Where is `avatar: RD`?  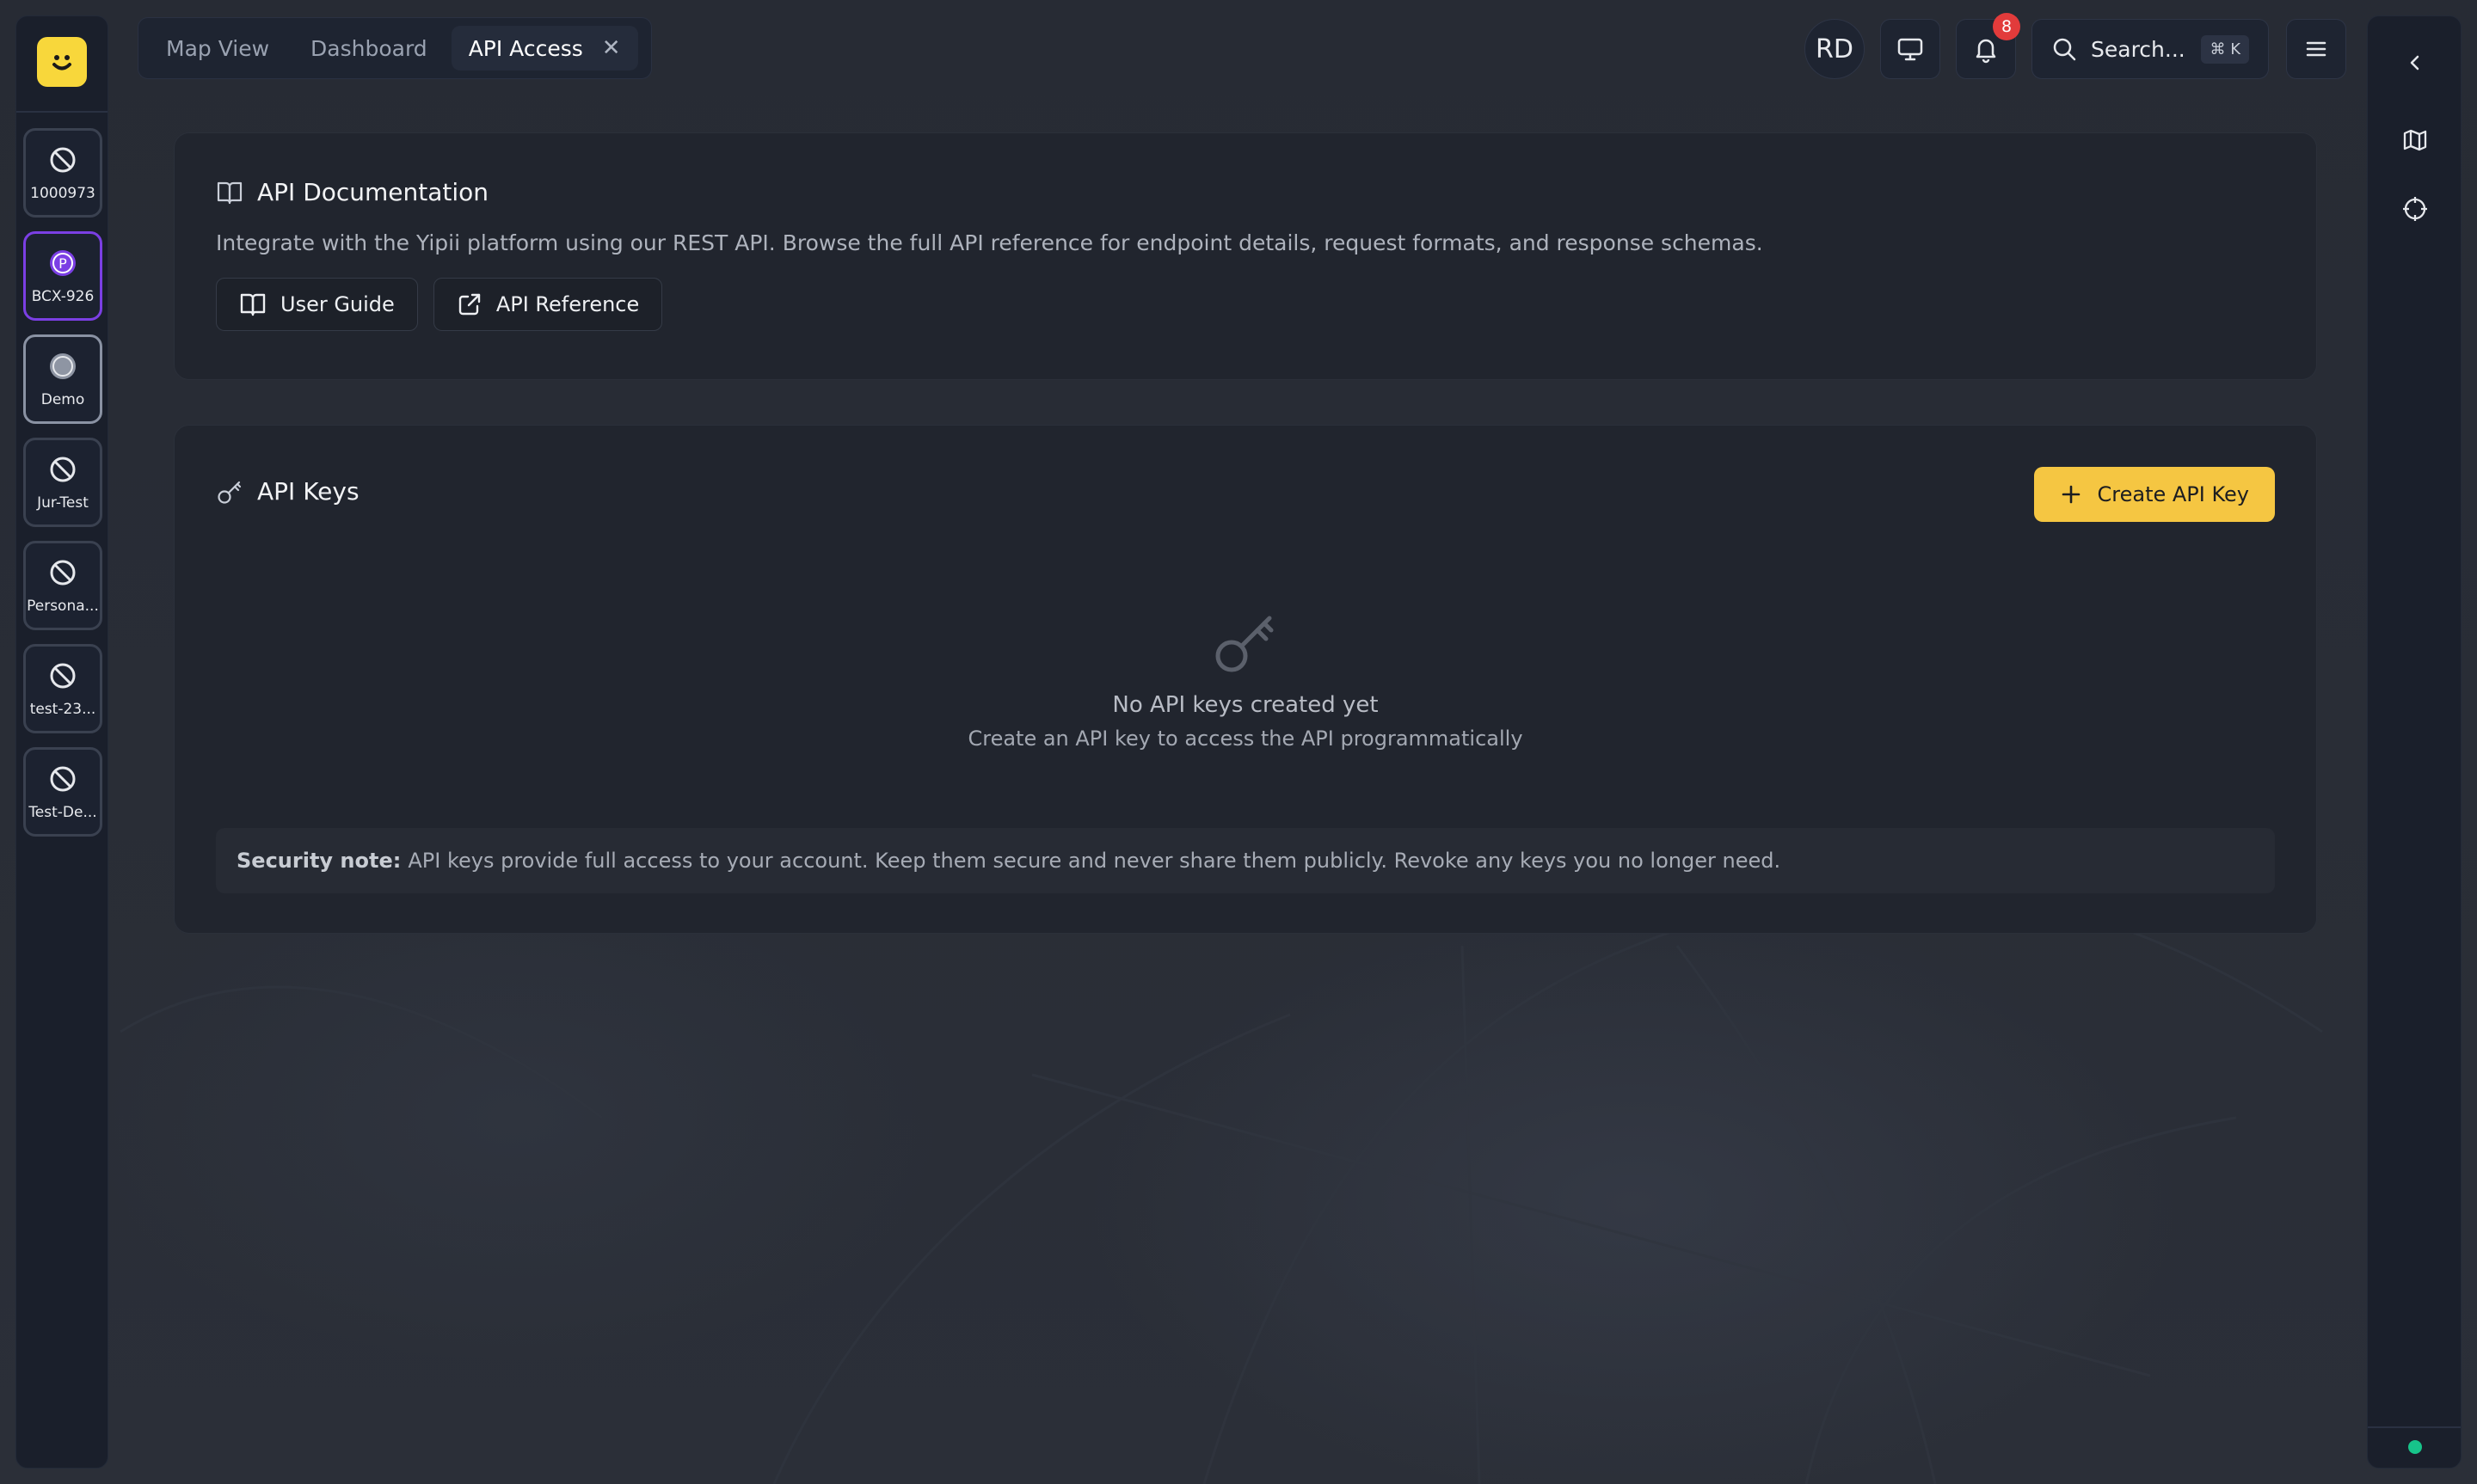 avatar: RD is located at coordinates (1834, 49).